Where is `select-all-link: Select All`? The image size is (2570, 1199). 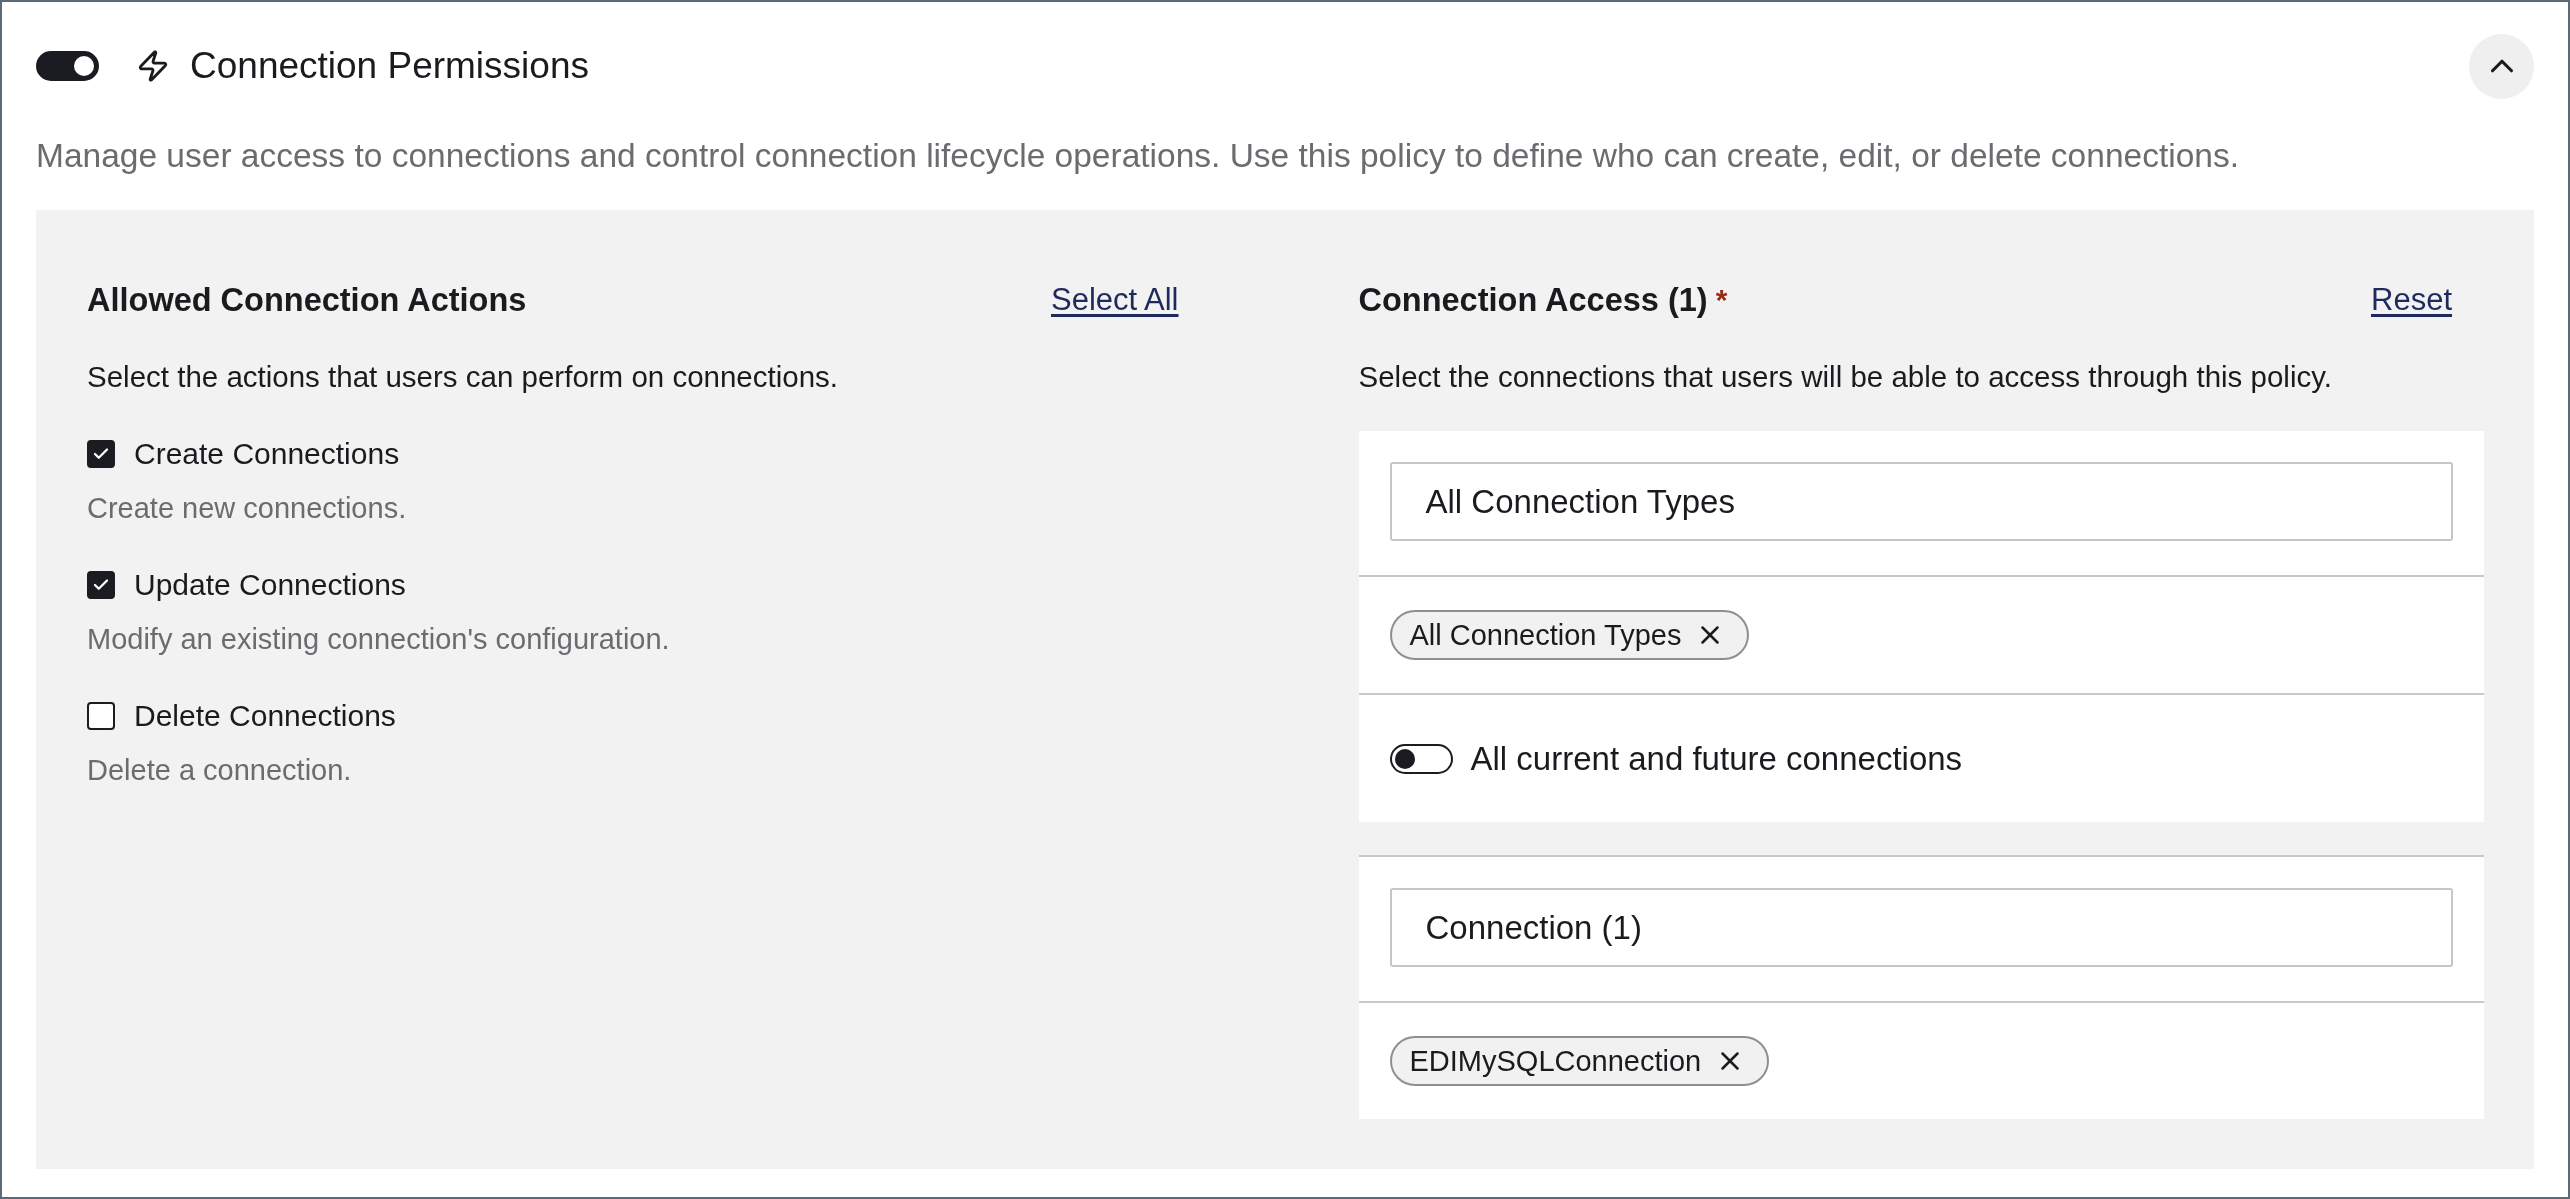 select-all-link: Select All is located at coordinates (1115, 300).